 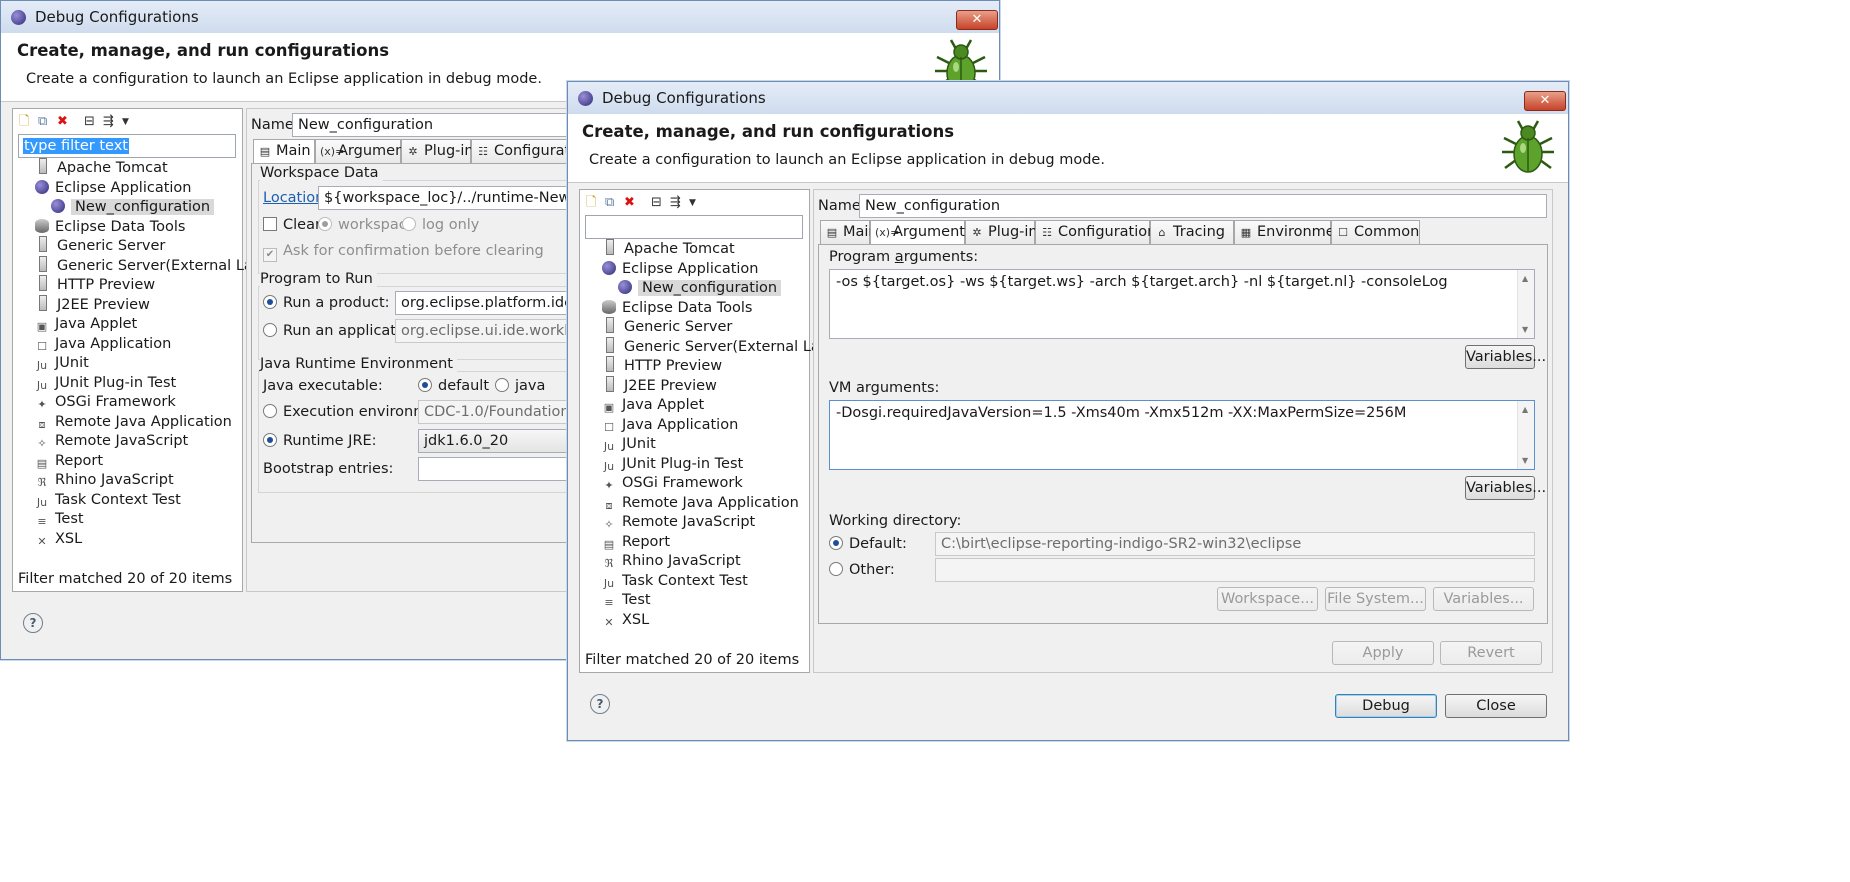 What do you see at coordinates (1235, 570) in the screenshot?
I see `other-directory-field` at bounding box center [1235, 570].